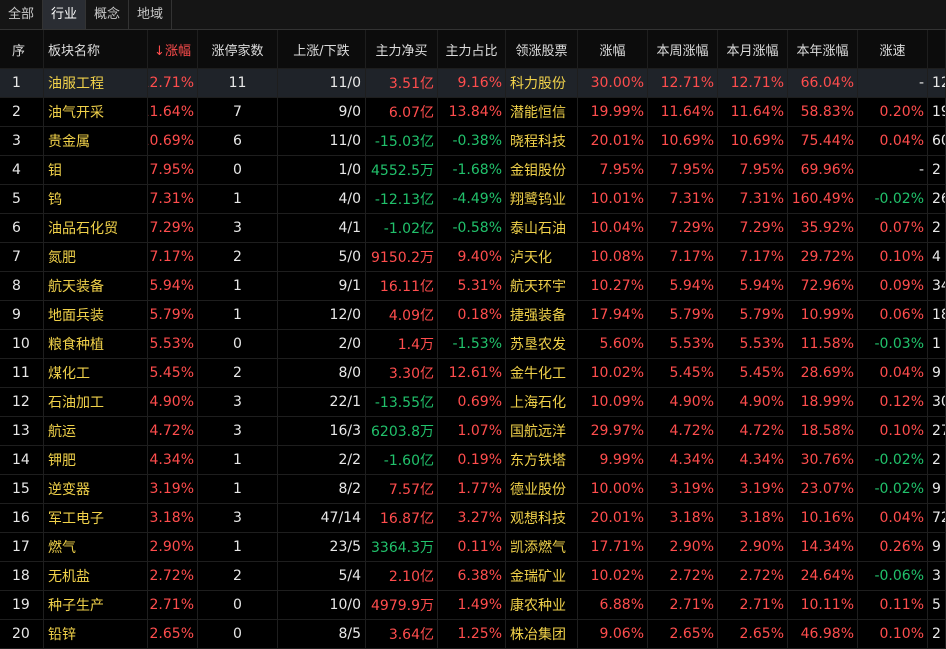 The height and width of the screenshot is (649, 946). Describe the element at coordinates (322, 344) in the screenshot. I see `col-up-down-cell: 2/0` at that location.